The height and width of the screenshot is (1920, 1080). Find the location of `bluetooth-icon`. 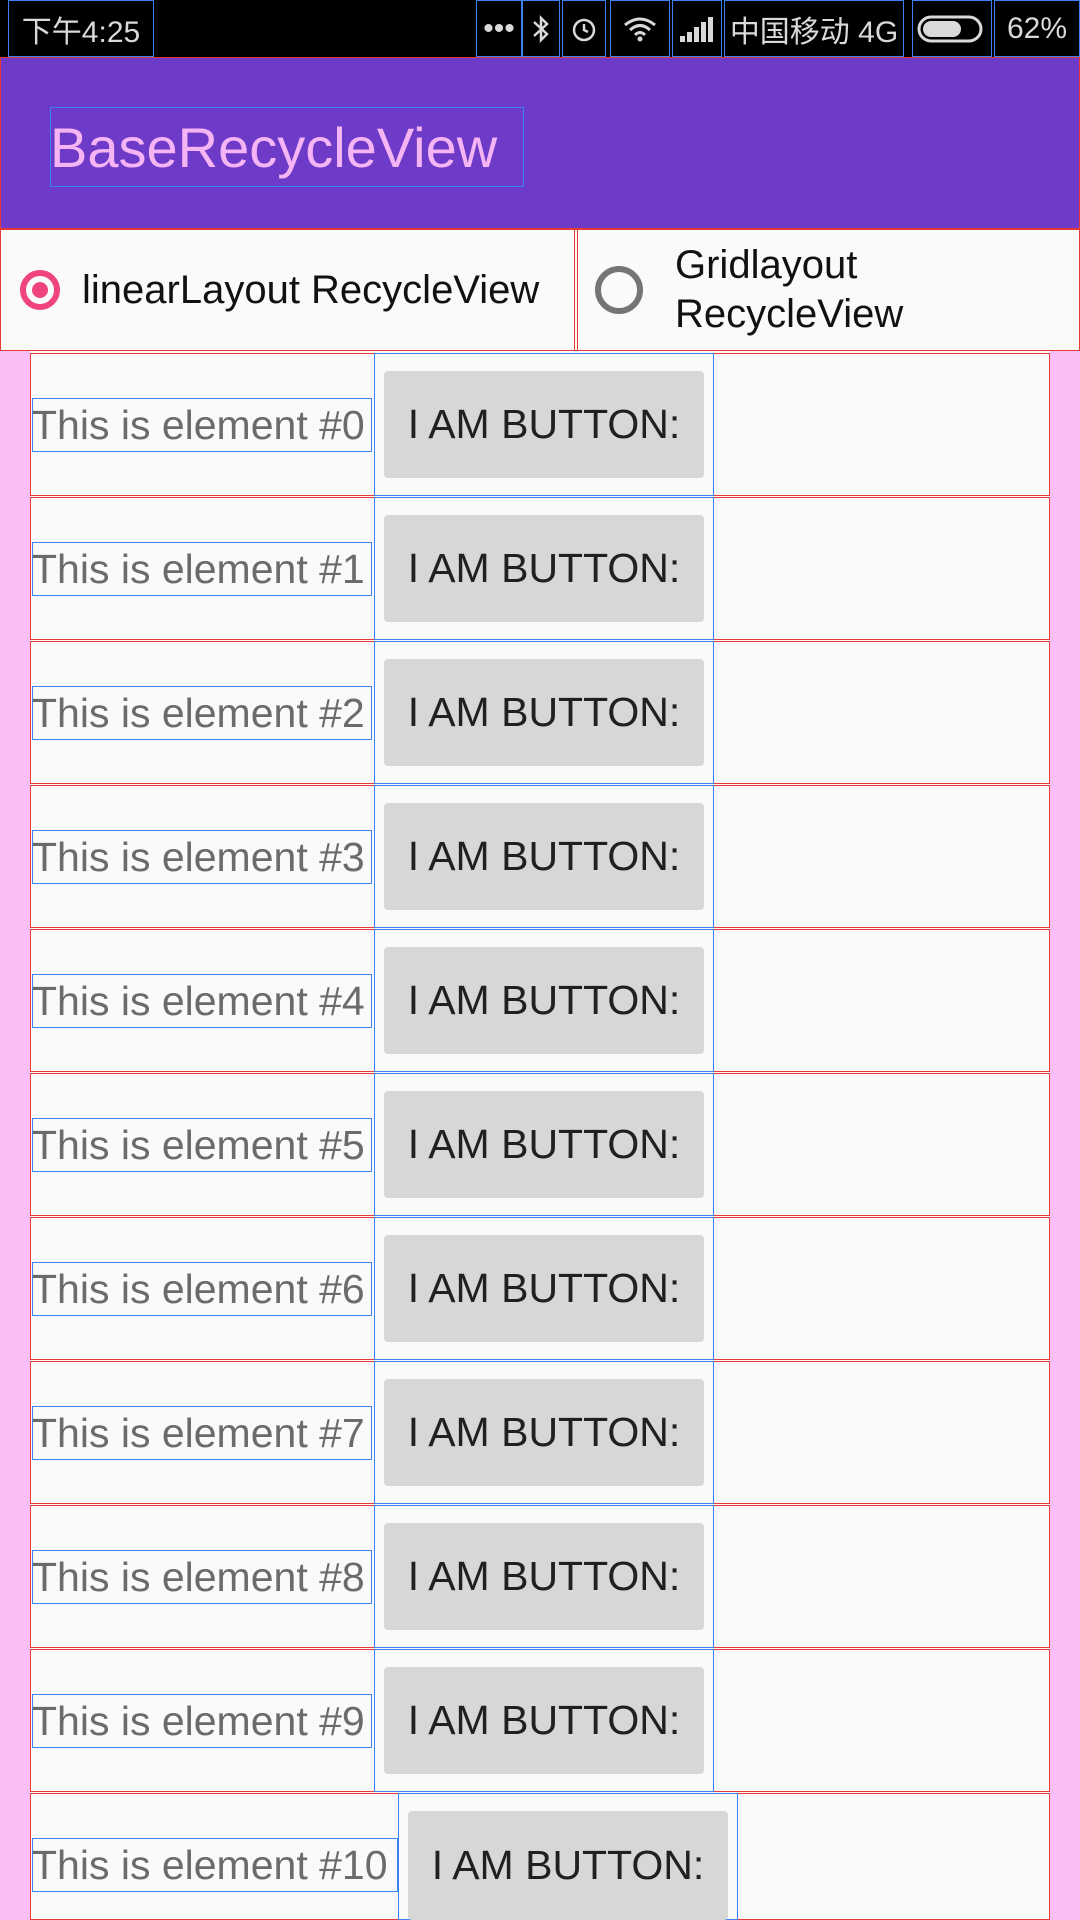

bluetooth-icon is located at coordinates (541, 28).